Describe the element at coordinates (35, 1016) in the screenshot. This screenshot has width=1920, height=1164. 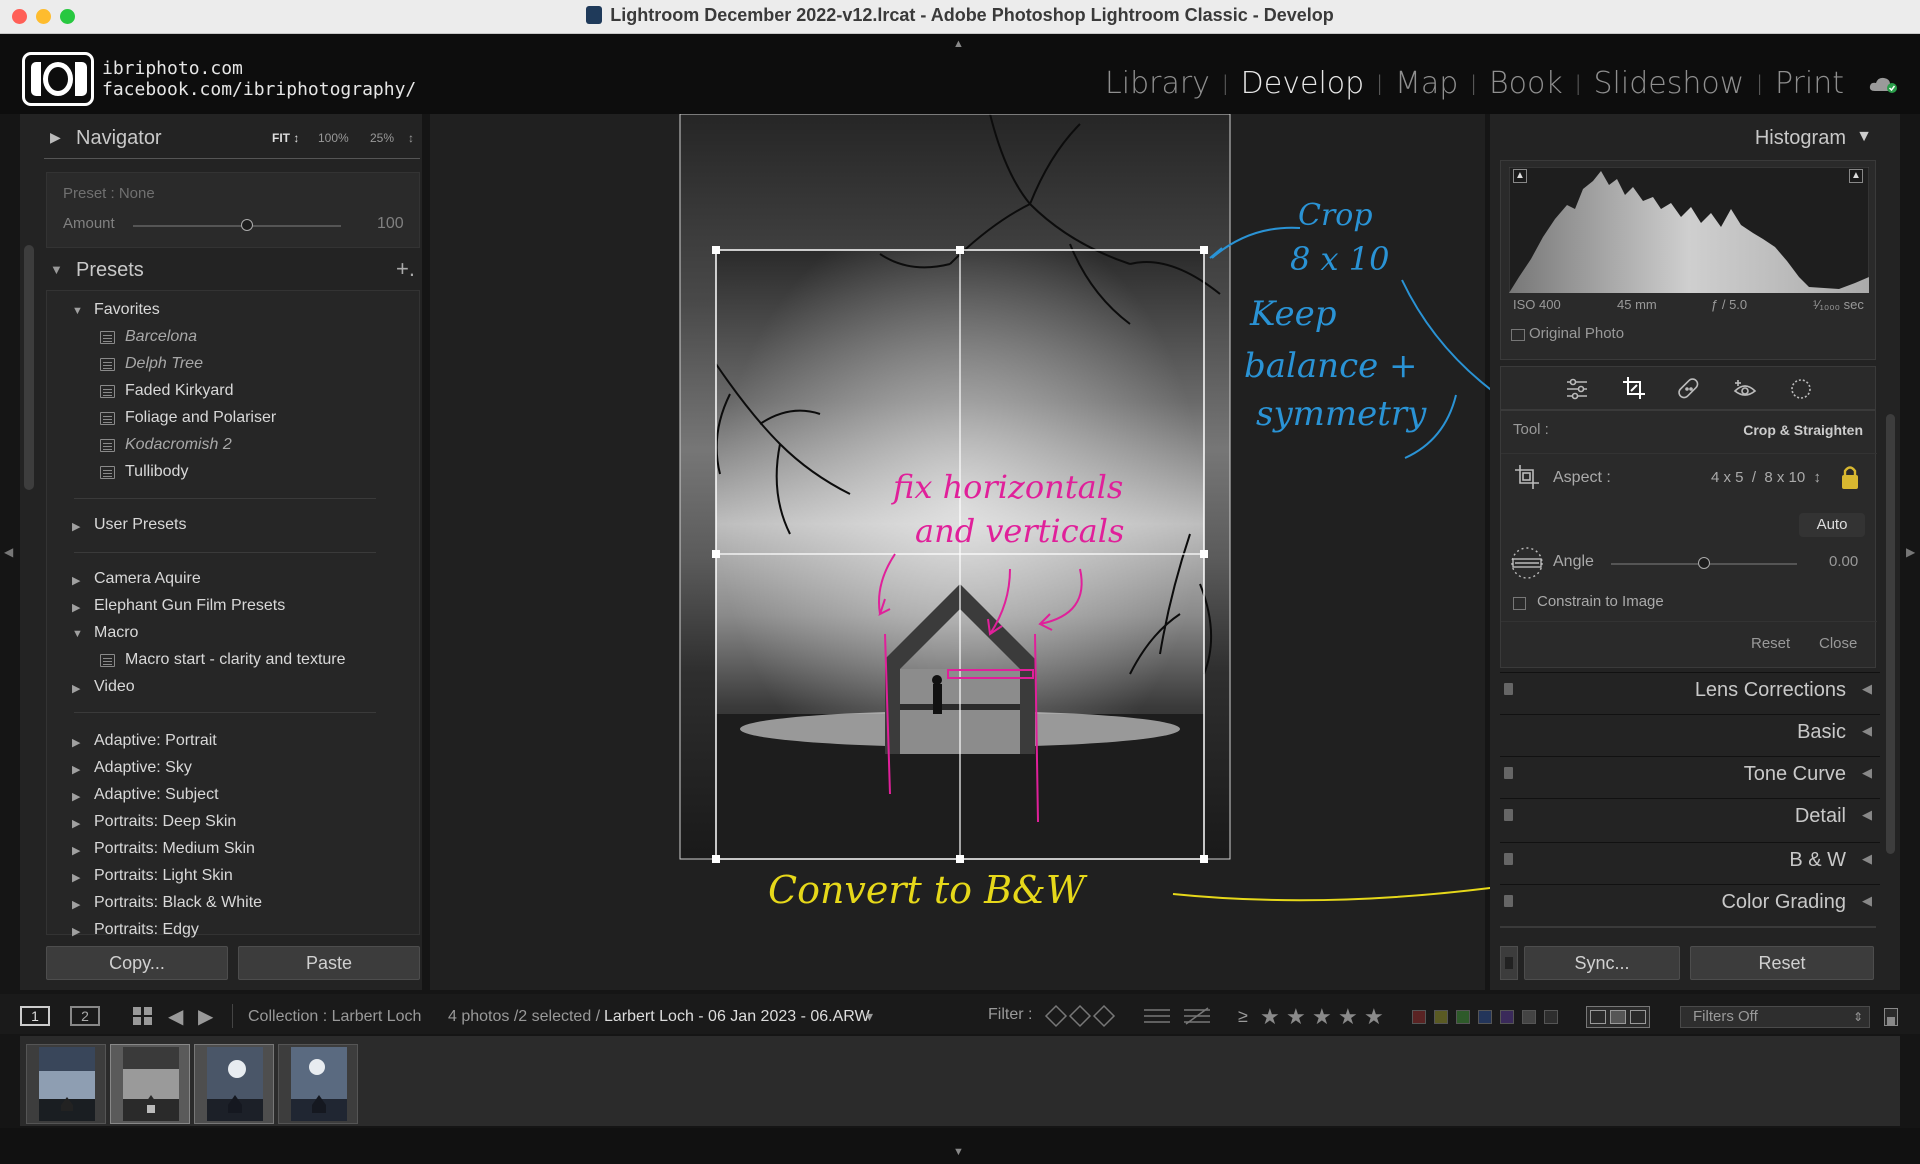
I see `primary-display-button: 1` at that location.